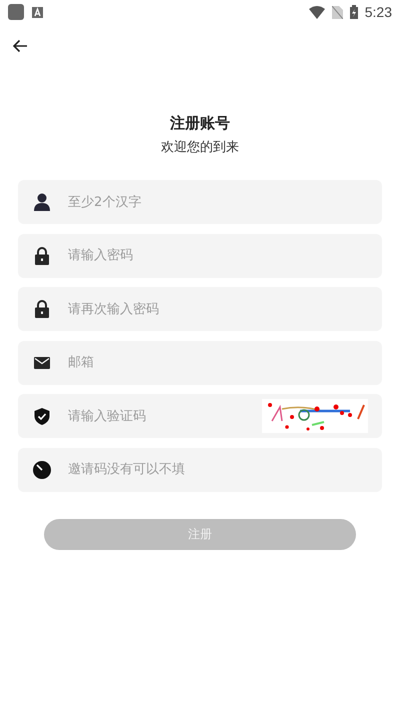  What do you see at coordinates (37, 12) in the screenshot?
I see `notification-icon` at bounding box center [37, 12].